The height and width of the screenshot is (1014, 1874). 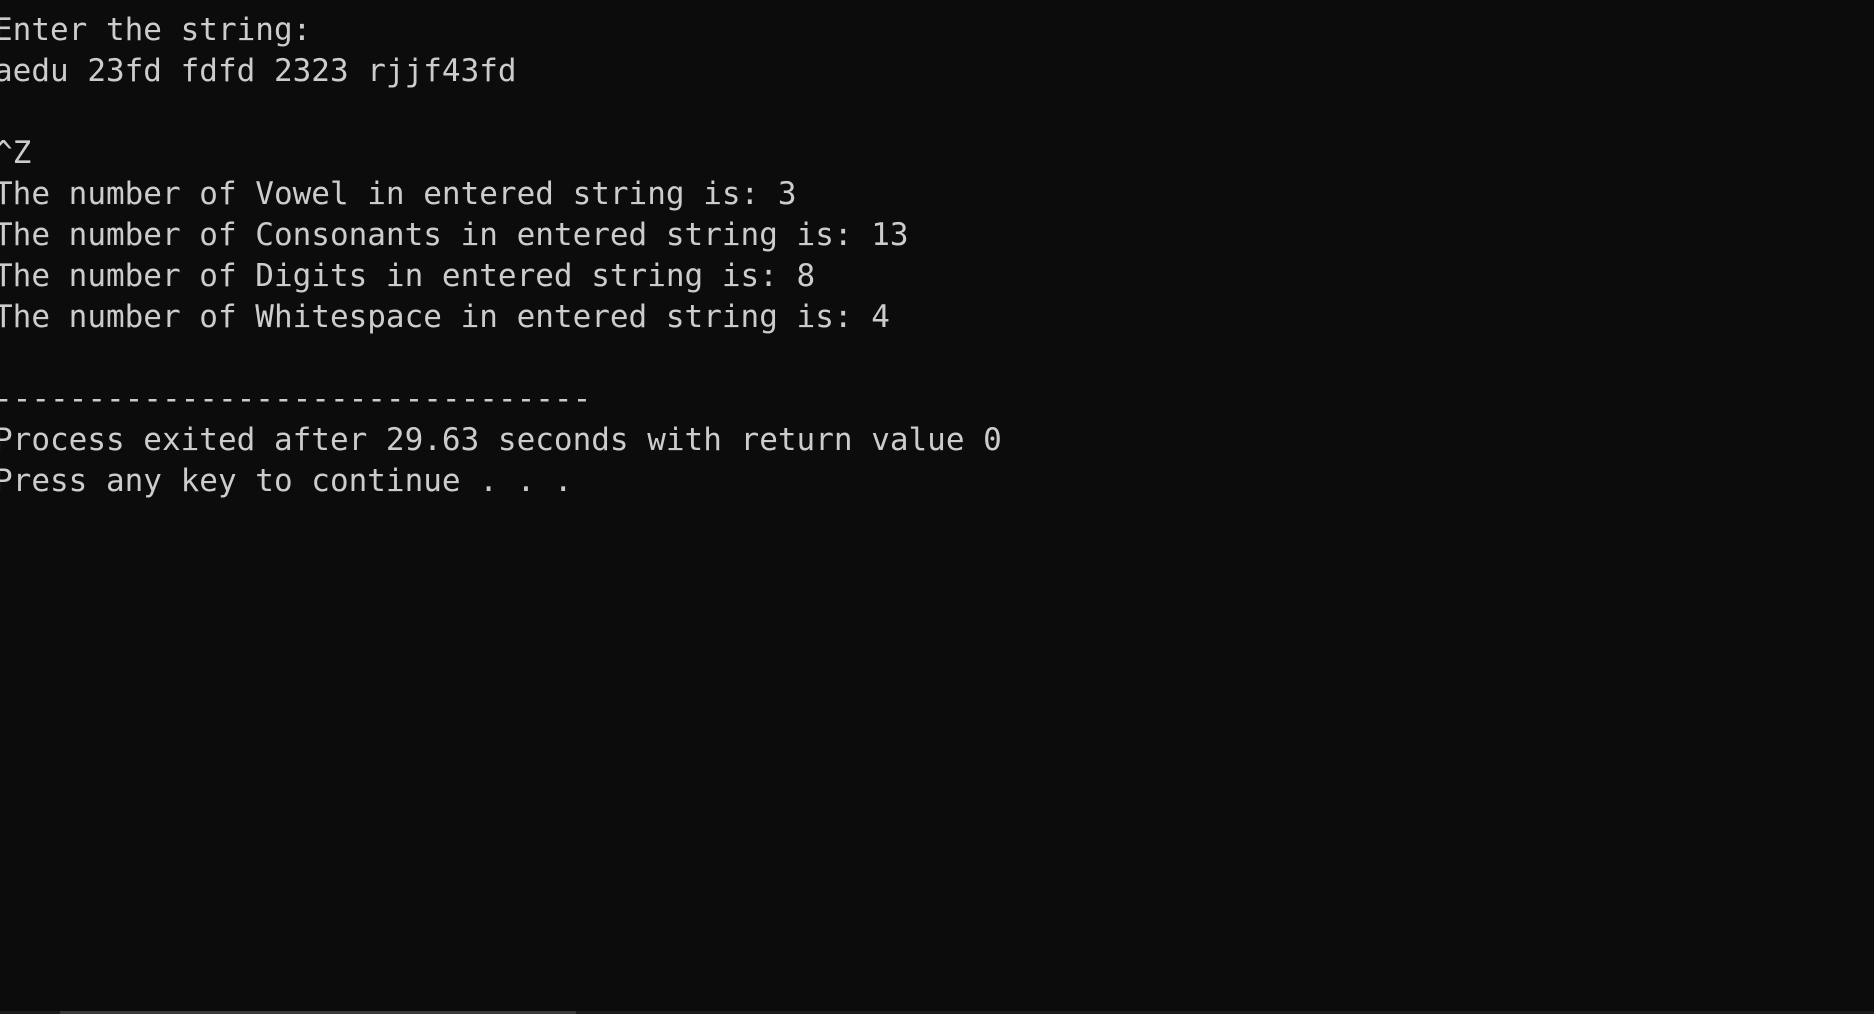 I want to click on input-line: aedu 23fd fdfd 2323 rjjf43fd, so click(x=258, y=71).